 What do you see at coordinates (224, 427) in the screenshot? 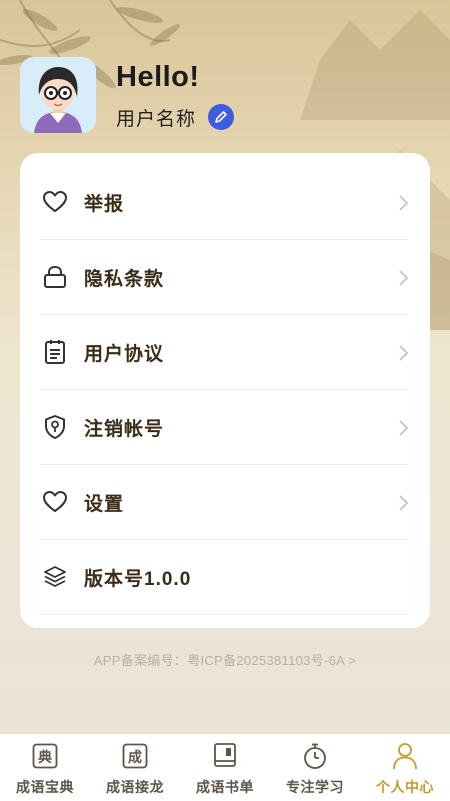
I see `menu-item-delete-account: 注销帐号` at bounding box center [224, 427].